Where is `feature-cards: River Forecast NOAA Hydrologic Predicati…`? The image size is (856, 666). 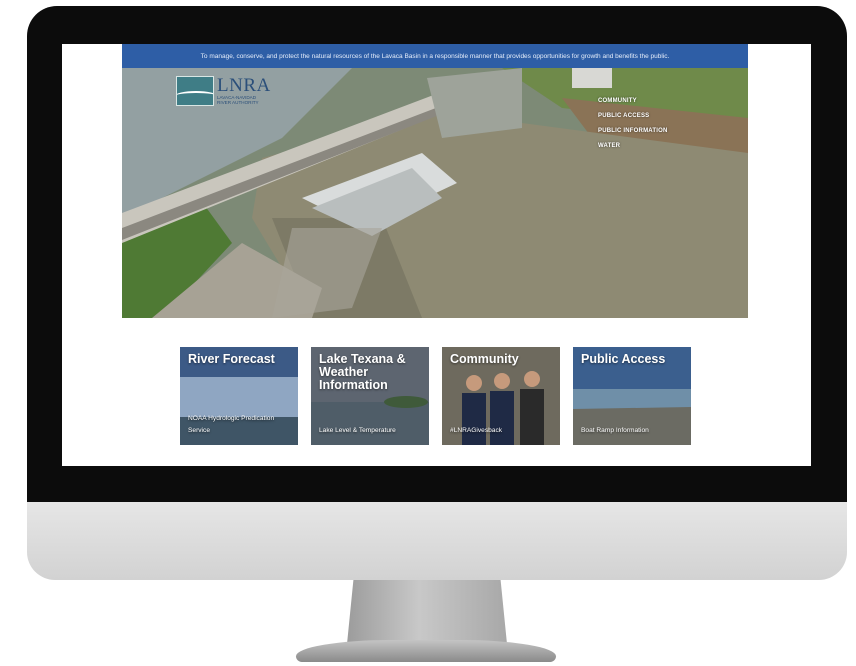 feature-cards: River Forecast NOAA Hydrologic Predicati… is located at coordinates (435, 397).